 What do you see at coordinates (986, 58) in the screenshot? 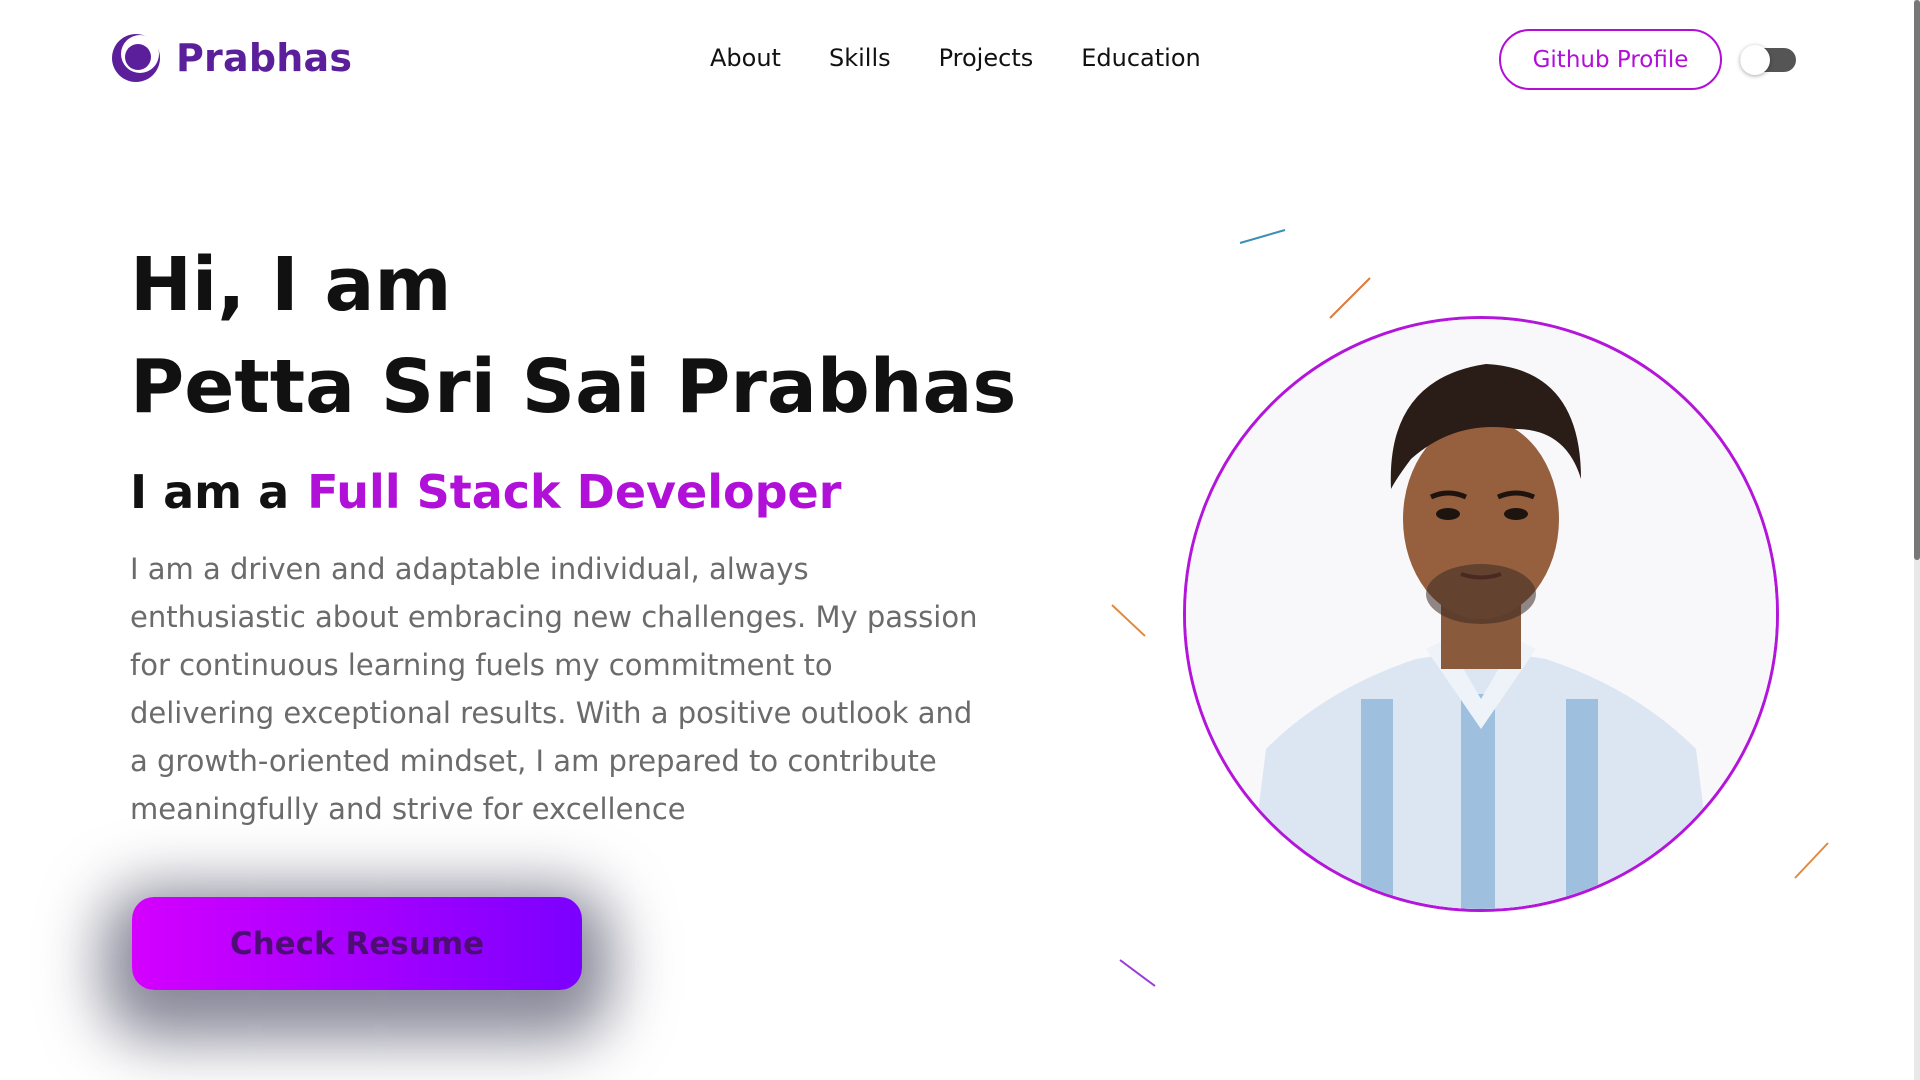
I see `nav-link-projects: Projects` at bounding box center [986, 58].